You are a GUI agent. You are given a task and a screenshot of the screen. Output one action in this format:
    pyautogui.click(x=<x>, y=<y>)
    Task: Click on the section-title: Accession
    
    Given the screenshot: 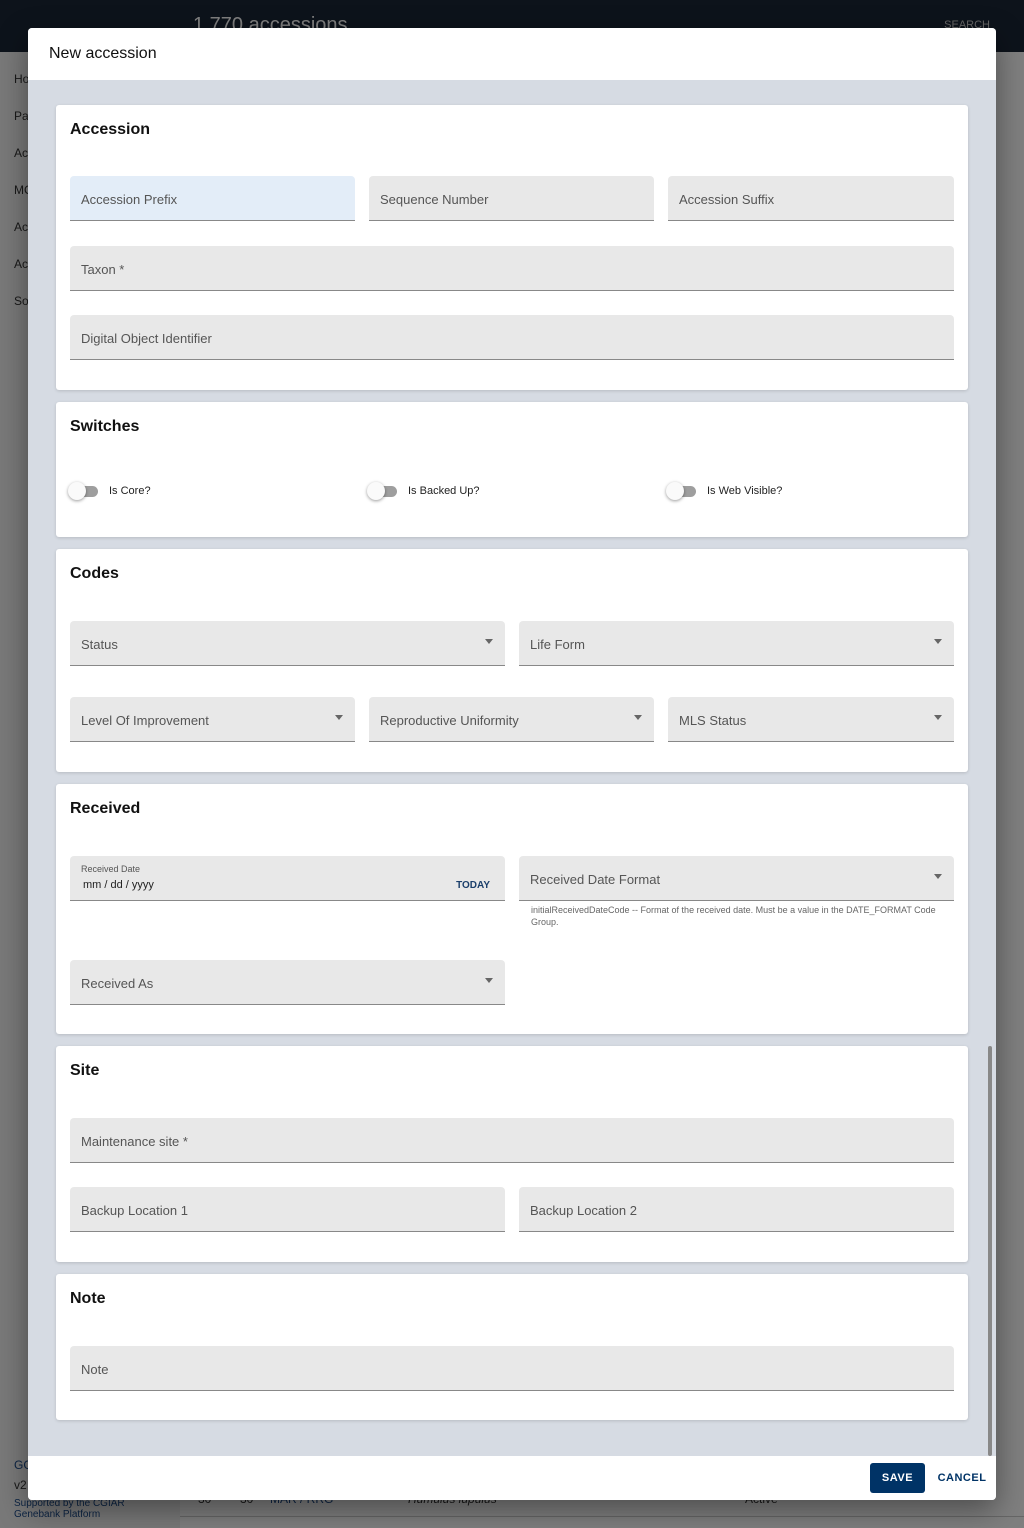 What is the action you would take?
    pyautogui.click(x=110, y=129)
    